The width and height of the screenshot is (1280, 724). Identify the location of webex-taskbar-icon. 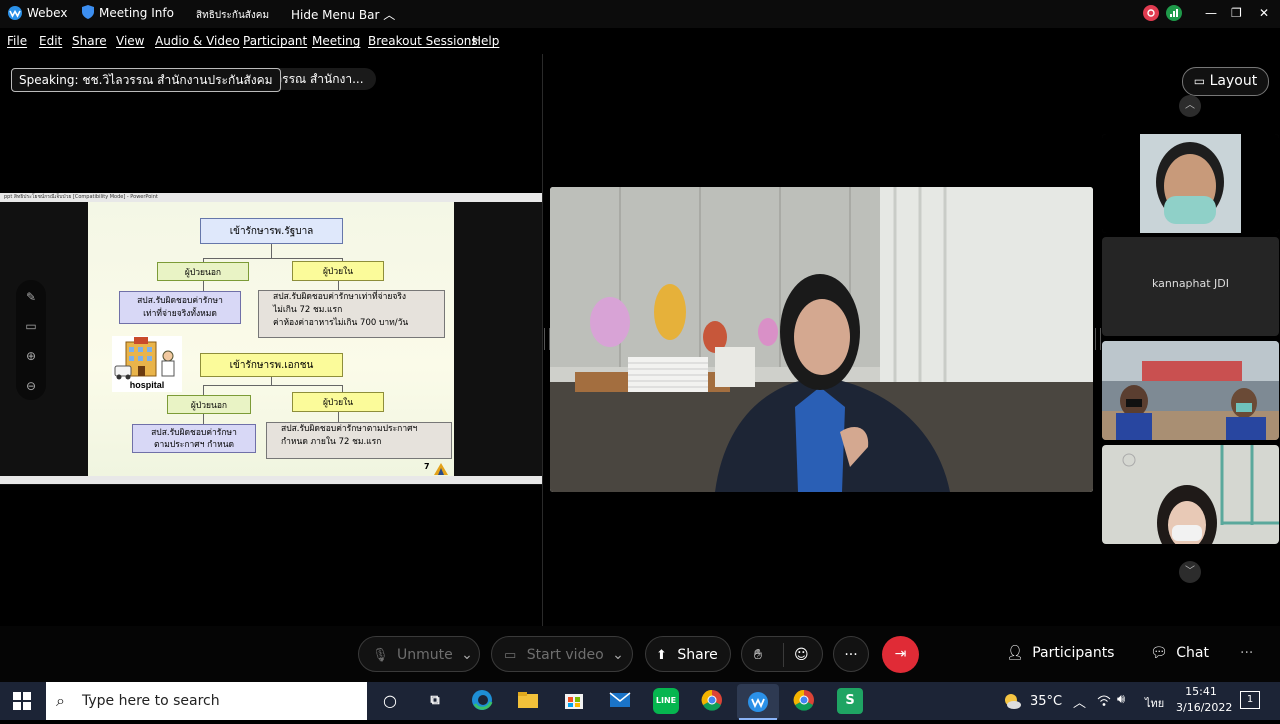
(758, 702).